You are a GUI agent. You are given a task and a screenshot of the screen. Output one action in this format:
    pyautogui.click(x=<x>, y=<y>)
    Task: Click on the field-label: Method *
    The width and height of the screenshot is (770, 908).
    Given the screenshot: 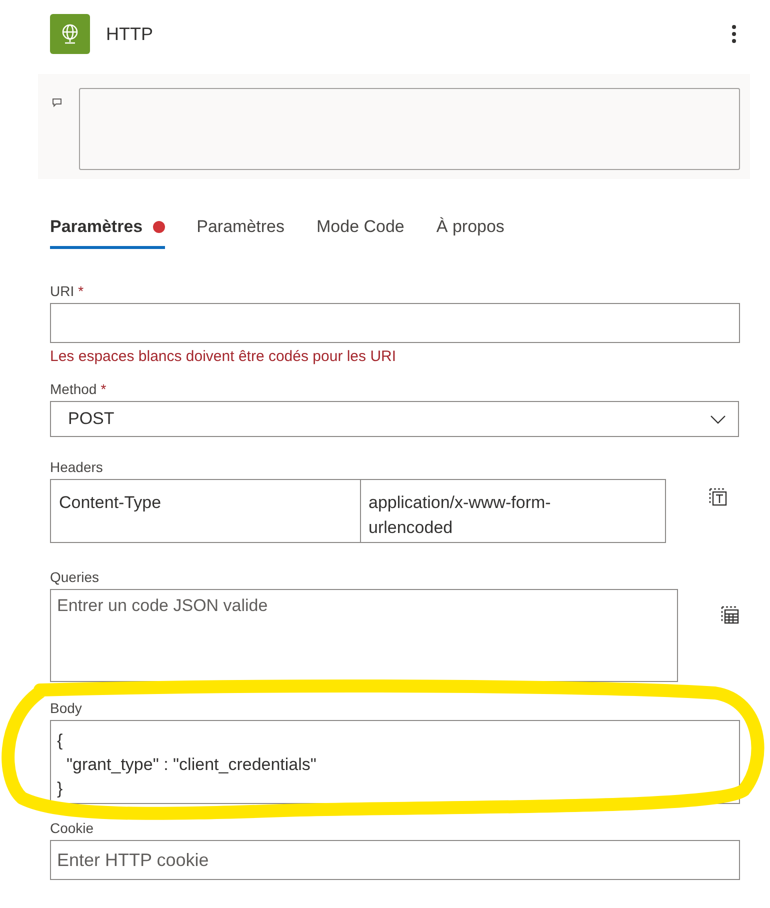 What is the action you would take?
    pyautogui.click(x=78, y=389)
    